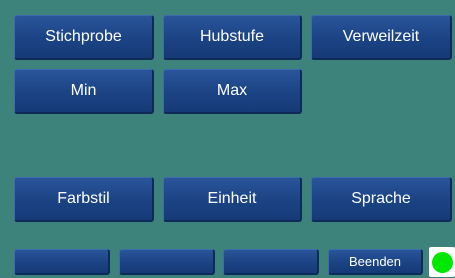  Describe the element at coordinates (381, 199) in the screenshot. I see `sprache-button: Sprache` at that location.